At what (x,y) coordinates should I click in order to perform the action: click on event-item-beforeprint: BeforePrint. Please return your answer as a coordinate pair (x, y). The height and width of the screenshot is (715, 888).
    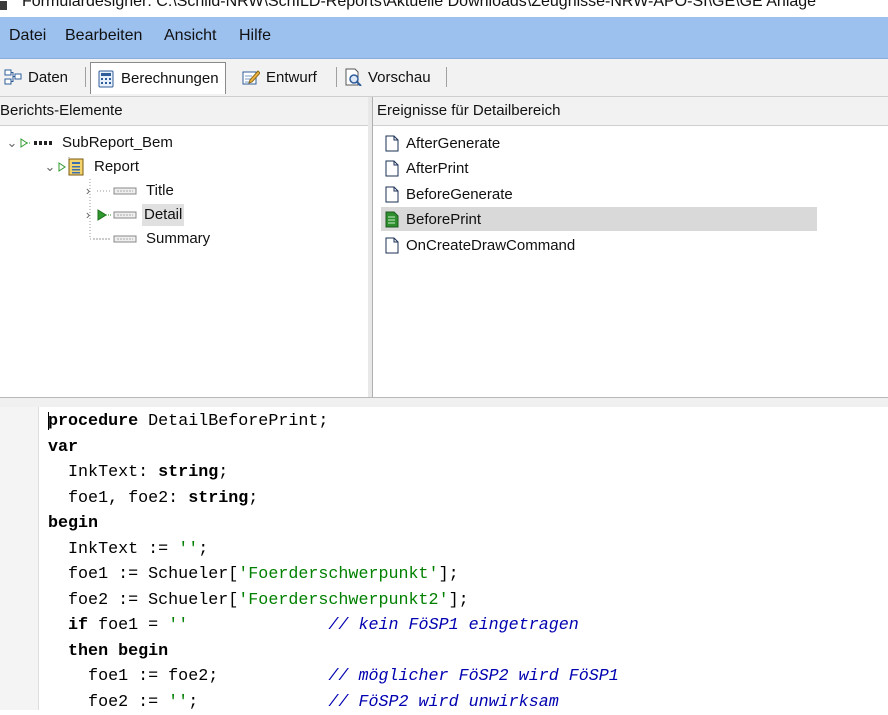
    Looking at the image, I should click on (599, 219).